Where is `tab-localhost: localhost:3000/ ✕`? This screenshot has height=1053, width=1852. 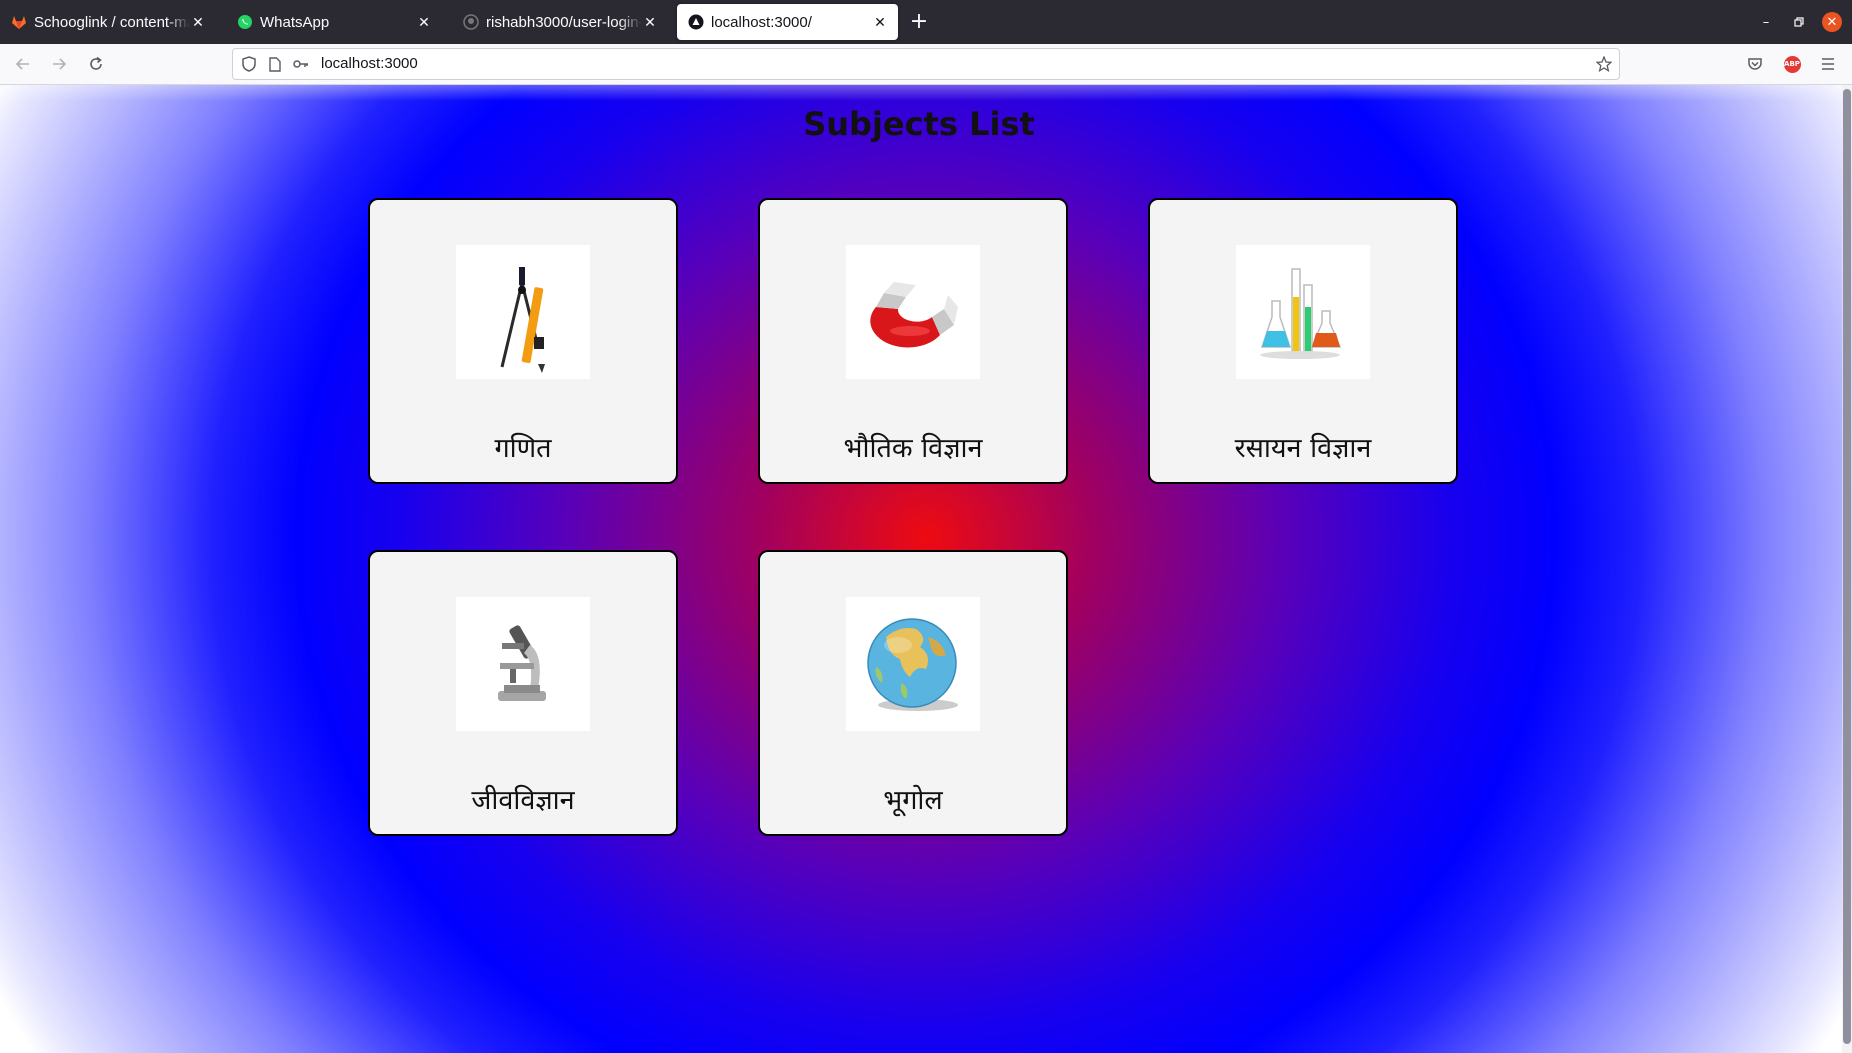
tab-localhost: localhost:3000/ ✕ is located at coordinates (787, 22).